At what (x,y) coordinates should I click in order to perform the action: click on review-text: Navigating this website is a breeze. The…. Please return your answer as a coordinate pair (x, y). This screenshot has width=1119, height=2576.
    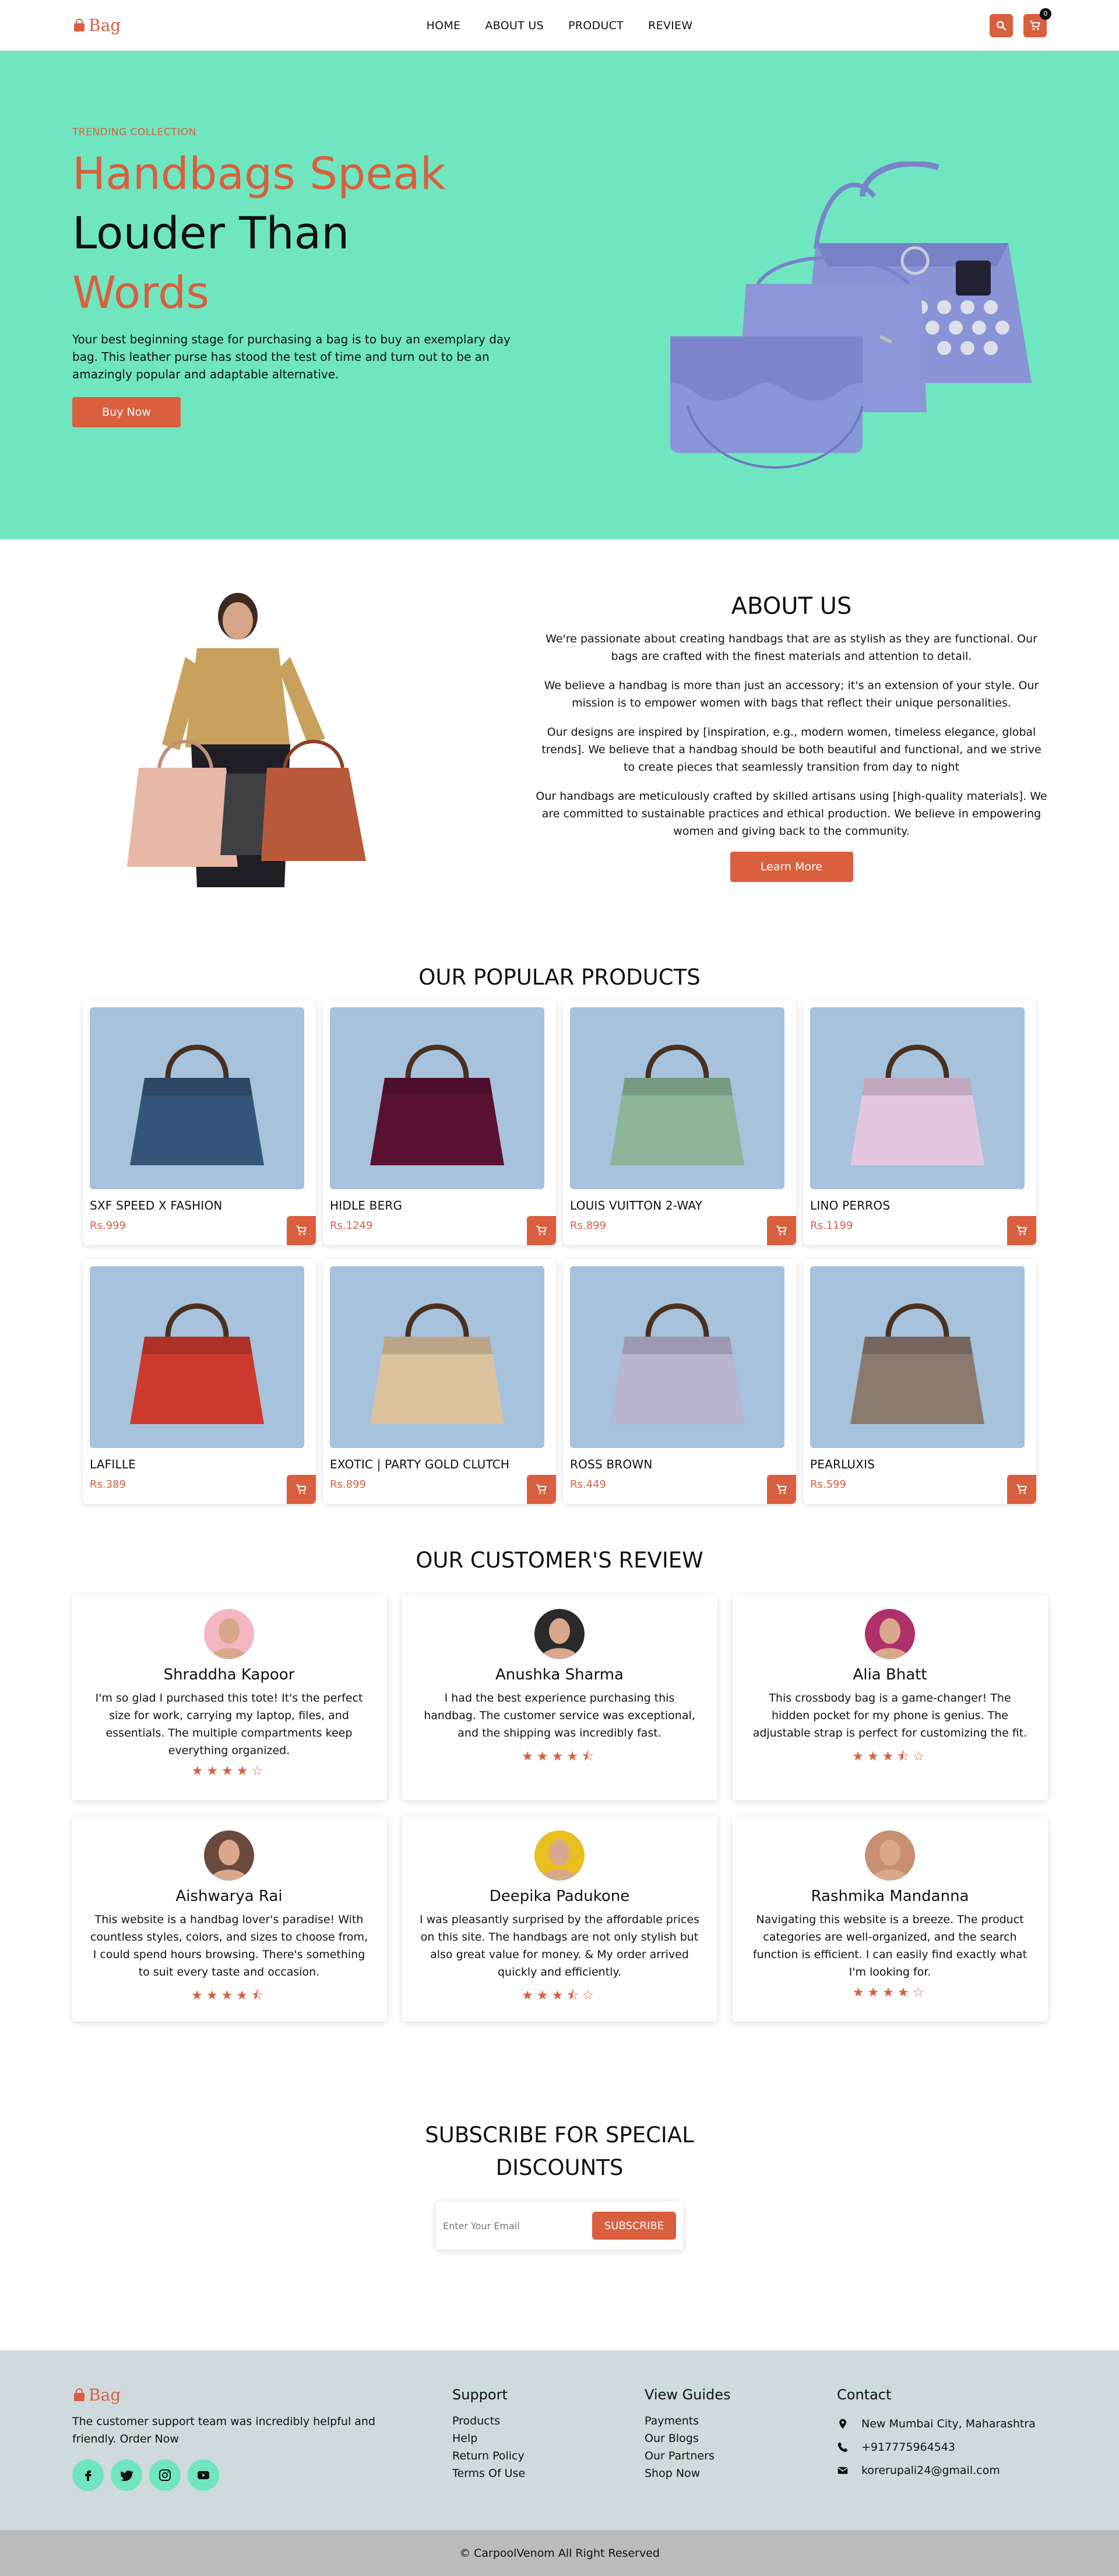
    Looking at the image, I should click on (889, 1945).